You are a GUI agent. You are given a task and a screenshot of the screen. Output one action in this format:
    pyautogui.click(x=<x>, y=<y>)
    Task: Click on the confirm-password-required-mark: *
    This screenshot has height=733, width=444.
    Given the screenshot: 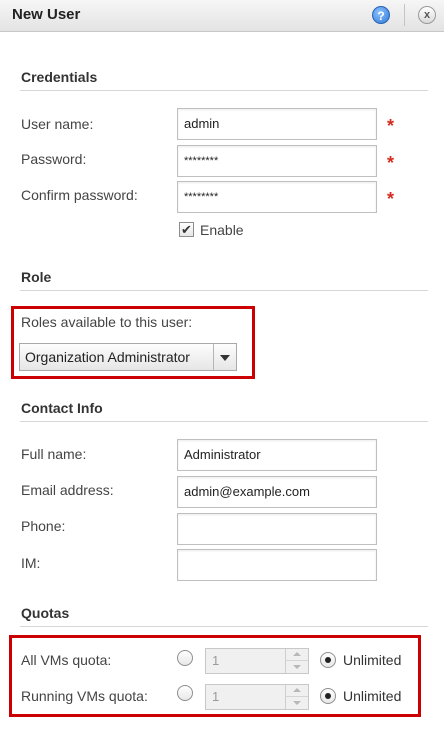 What is the action you would take?
    pyautogui.click(x=391, y=199)
    